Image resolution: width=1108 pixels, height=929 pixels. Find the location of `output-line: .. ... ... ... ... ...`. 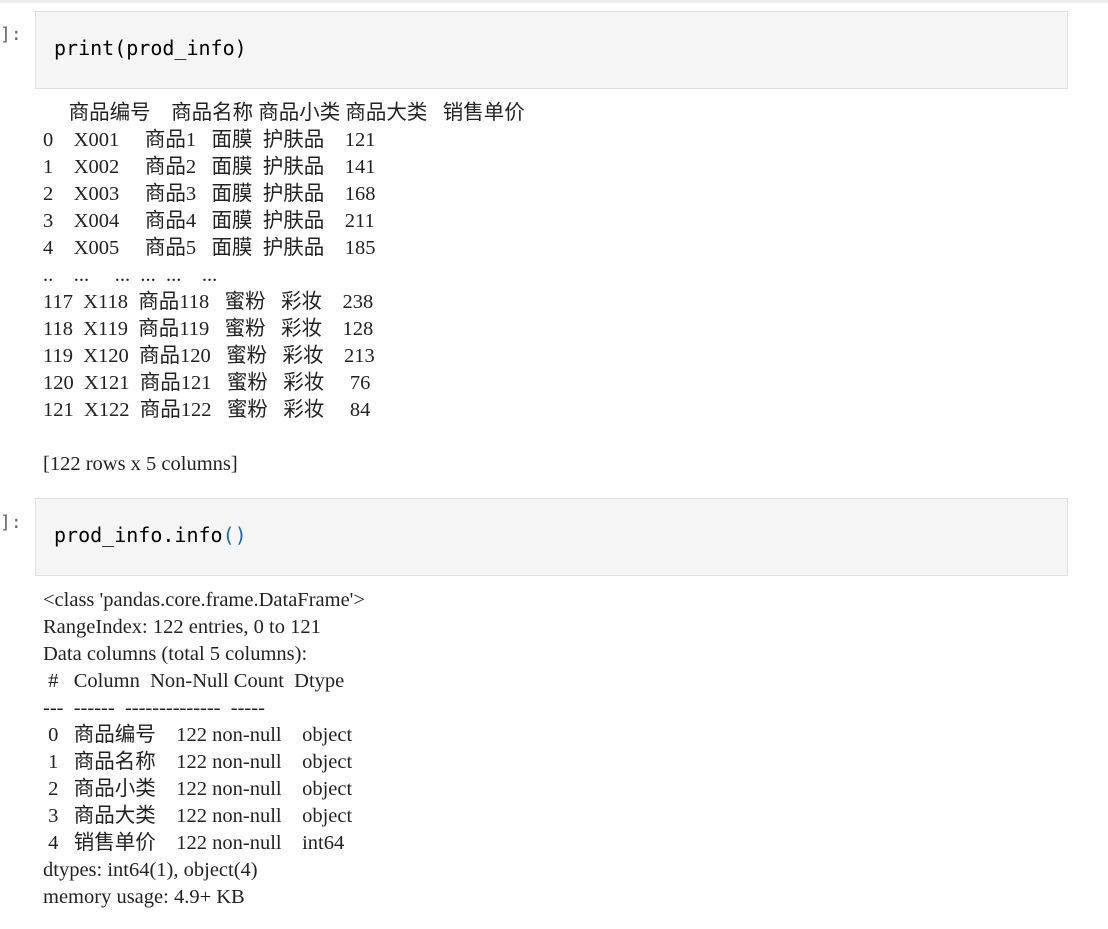

output-line: .. ... ... ... ... ... is located at coordinates (130, 275).